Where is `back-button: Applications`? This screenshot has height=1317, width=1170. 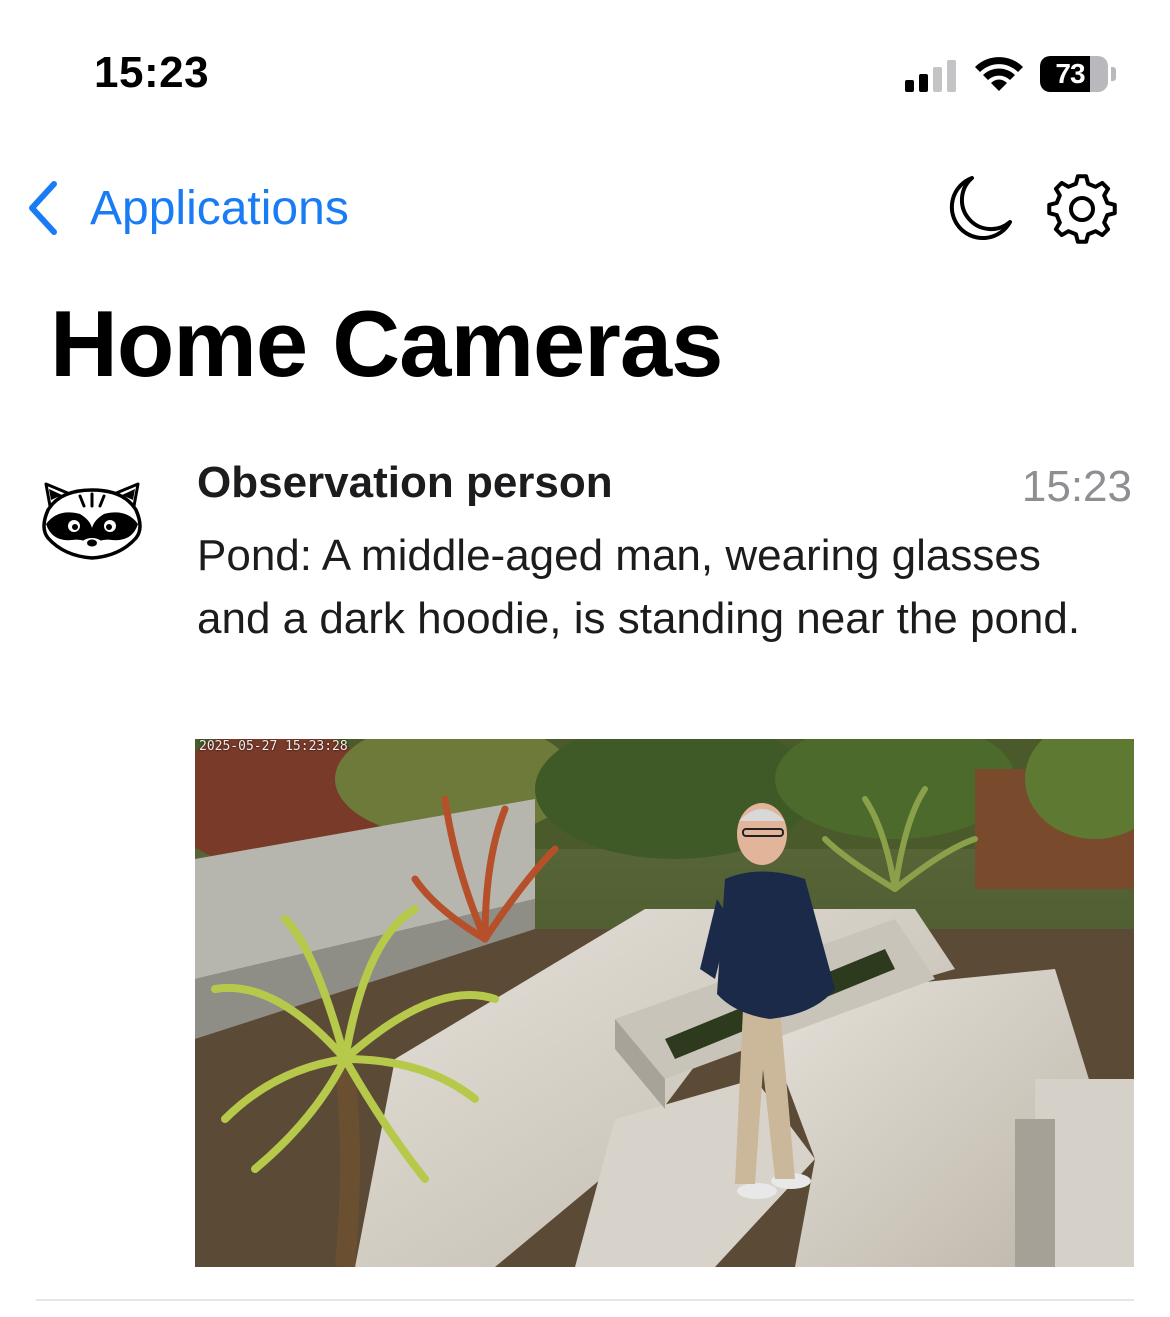 back-button: Applications is located at coordinates (186, 208).